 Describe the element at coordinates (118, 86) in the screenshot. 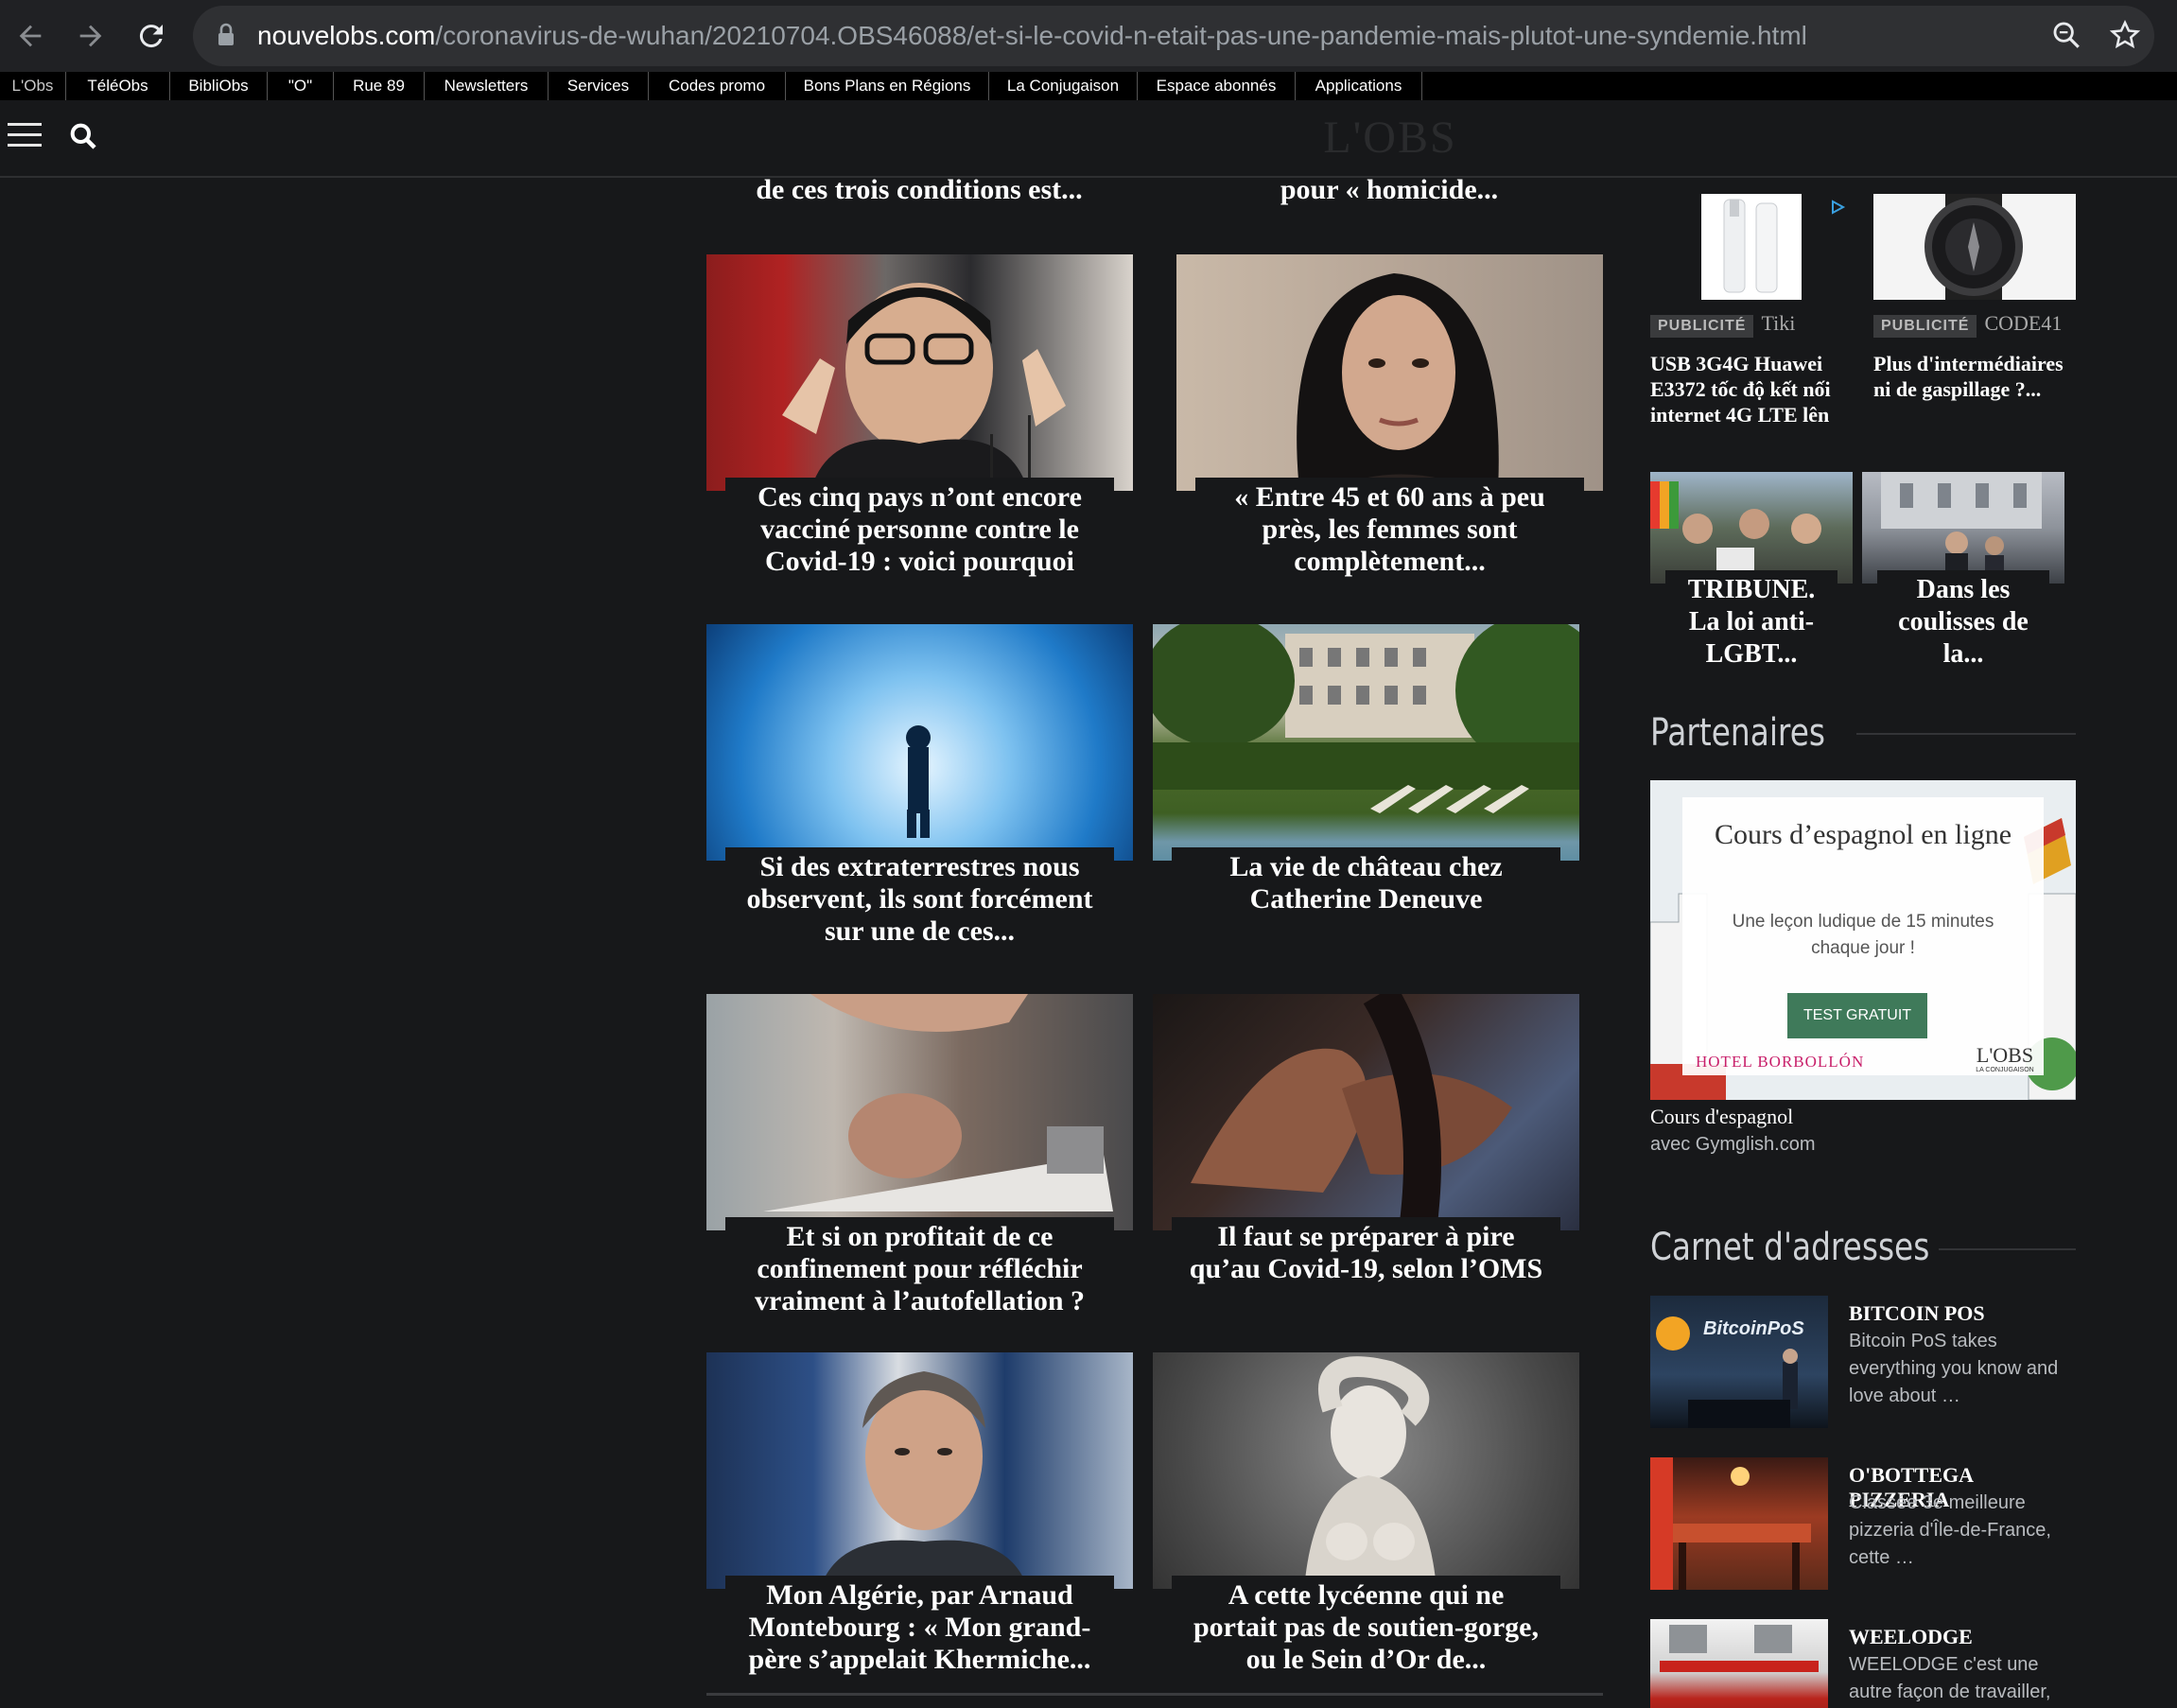

I see `link-teleobs: TéléObs` at that location.